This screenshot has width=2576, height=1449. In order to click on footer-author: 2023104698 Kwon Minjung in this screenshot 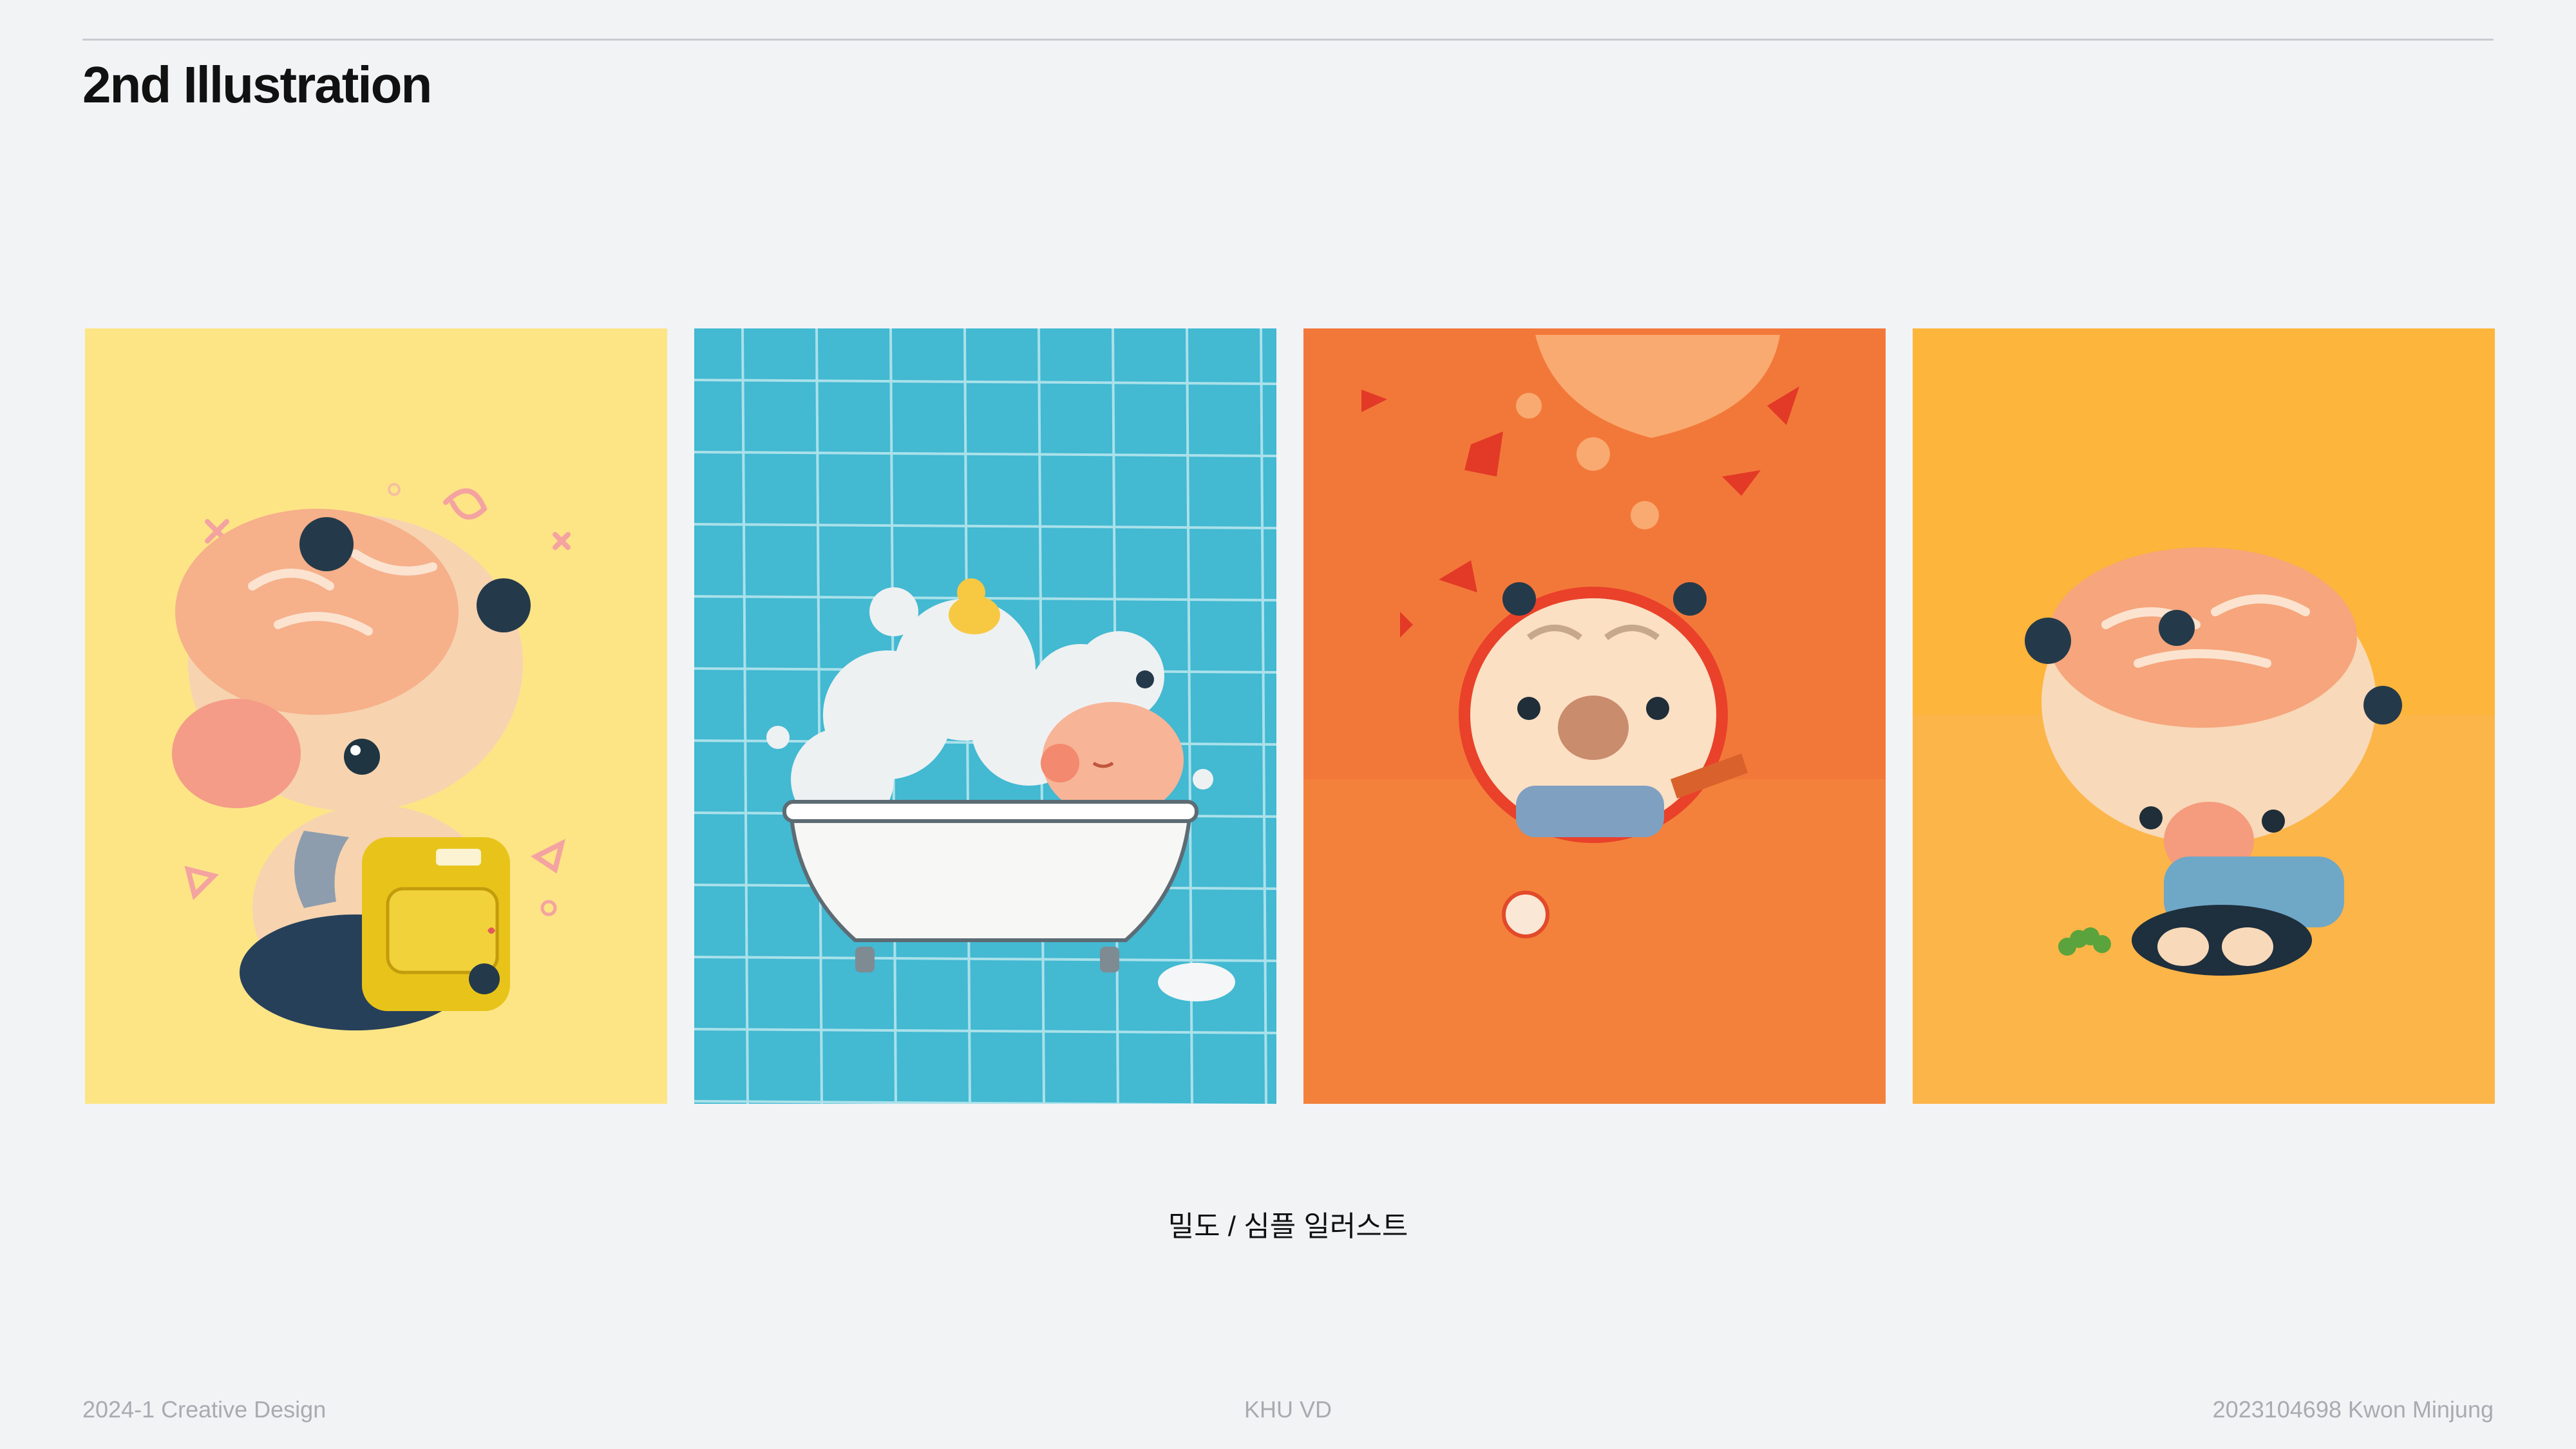, I will do `click(2353, 1409)`.